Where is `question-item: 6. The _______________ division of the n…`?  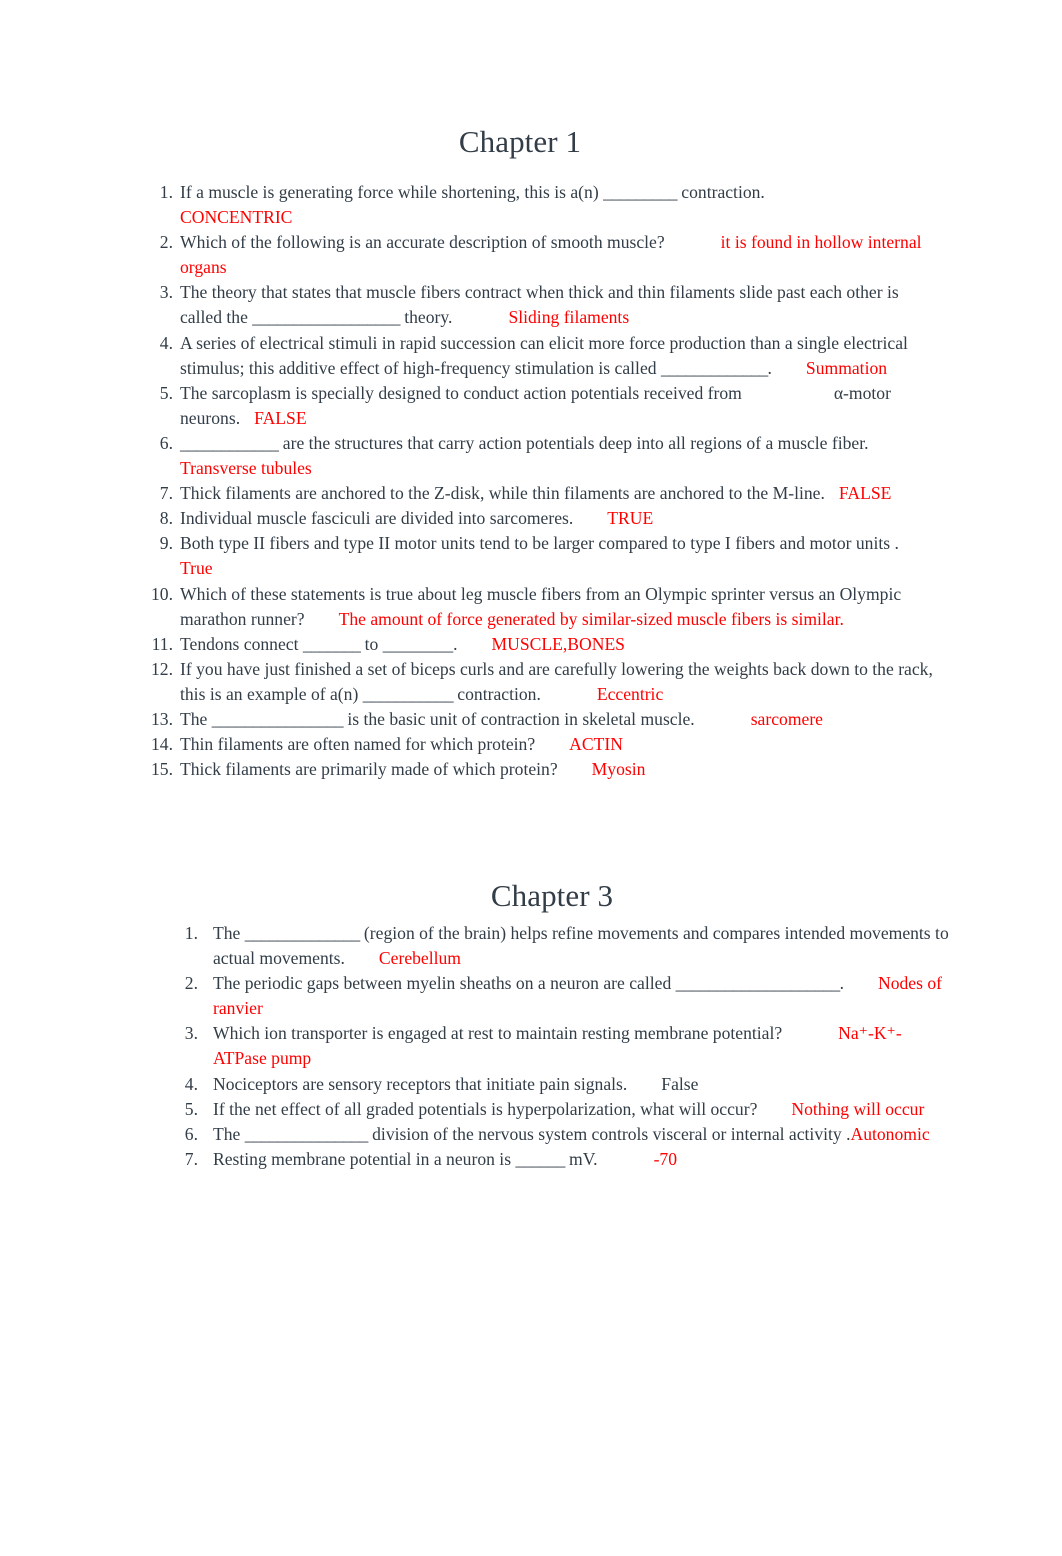 question-item: 6. The _______________ division of the n… is located at coordinates (564, 1134).